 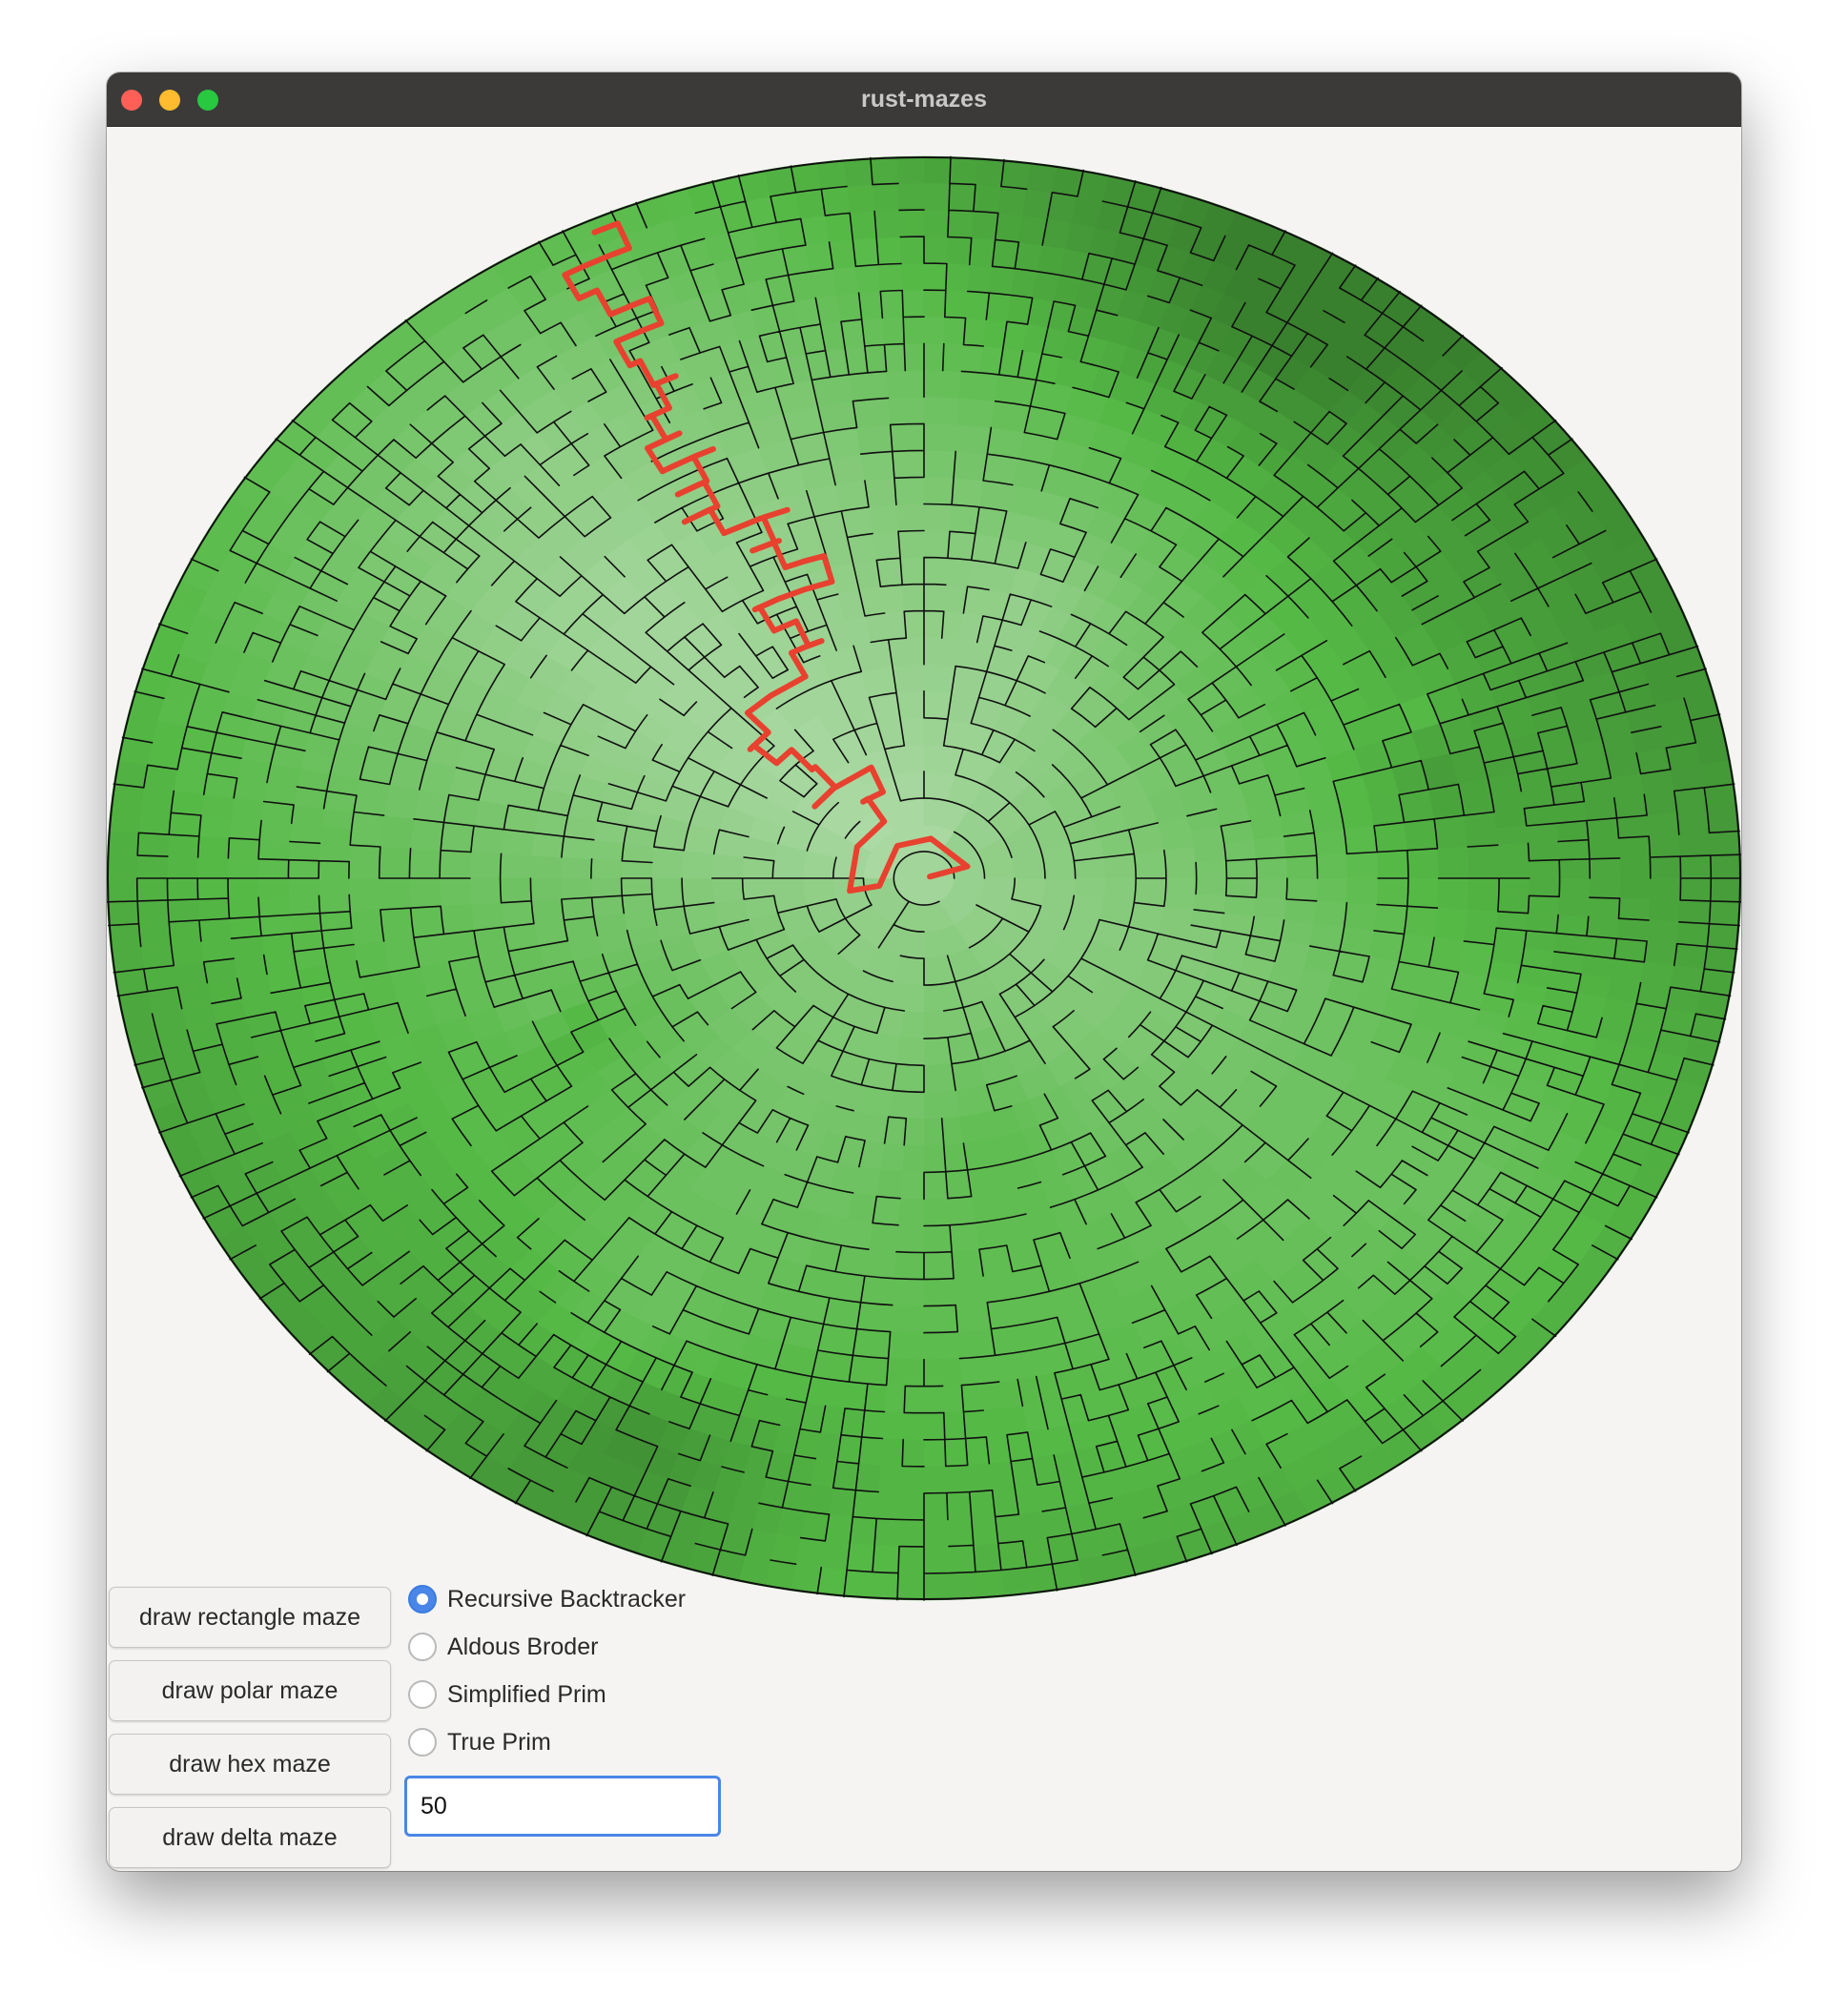 I want to click on radio-label: Recursive Backtracker, so click(x=567, y=1599).